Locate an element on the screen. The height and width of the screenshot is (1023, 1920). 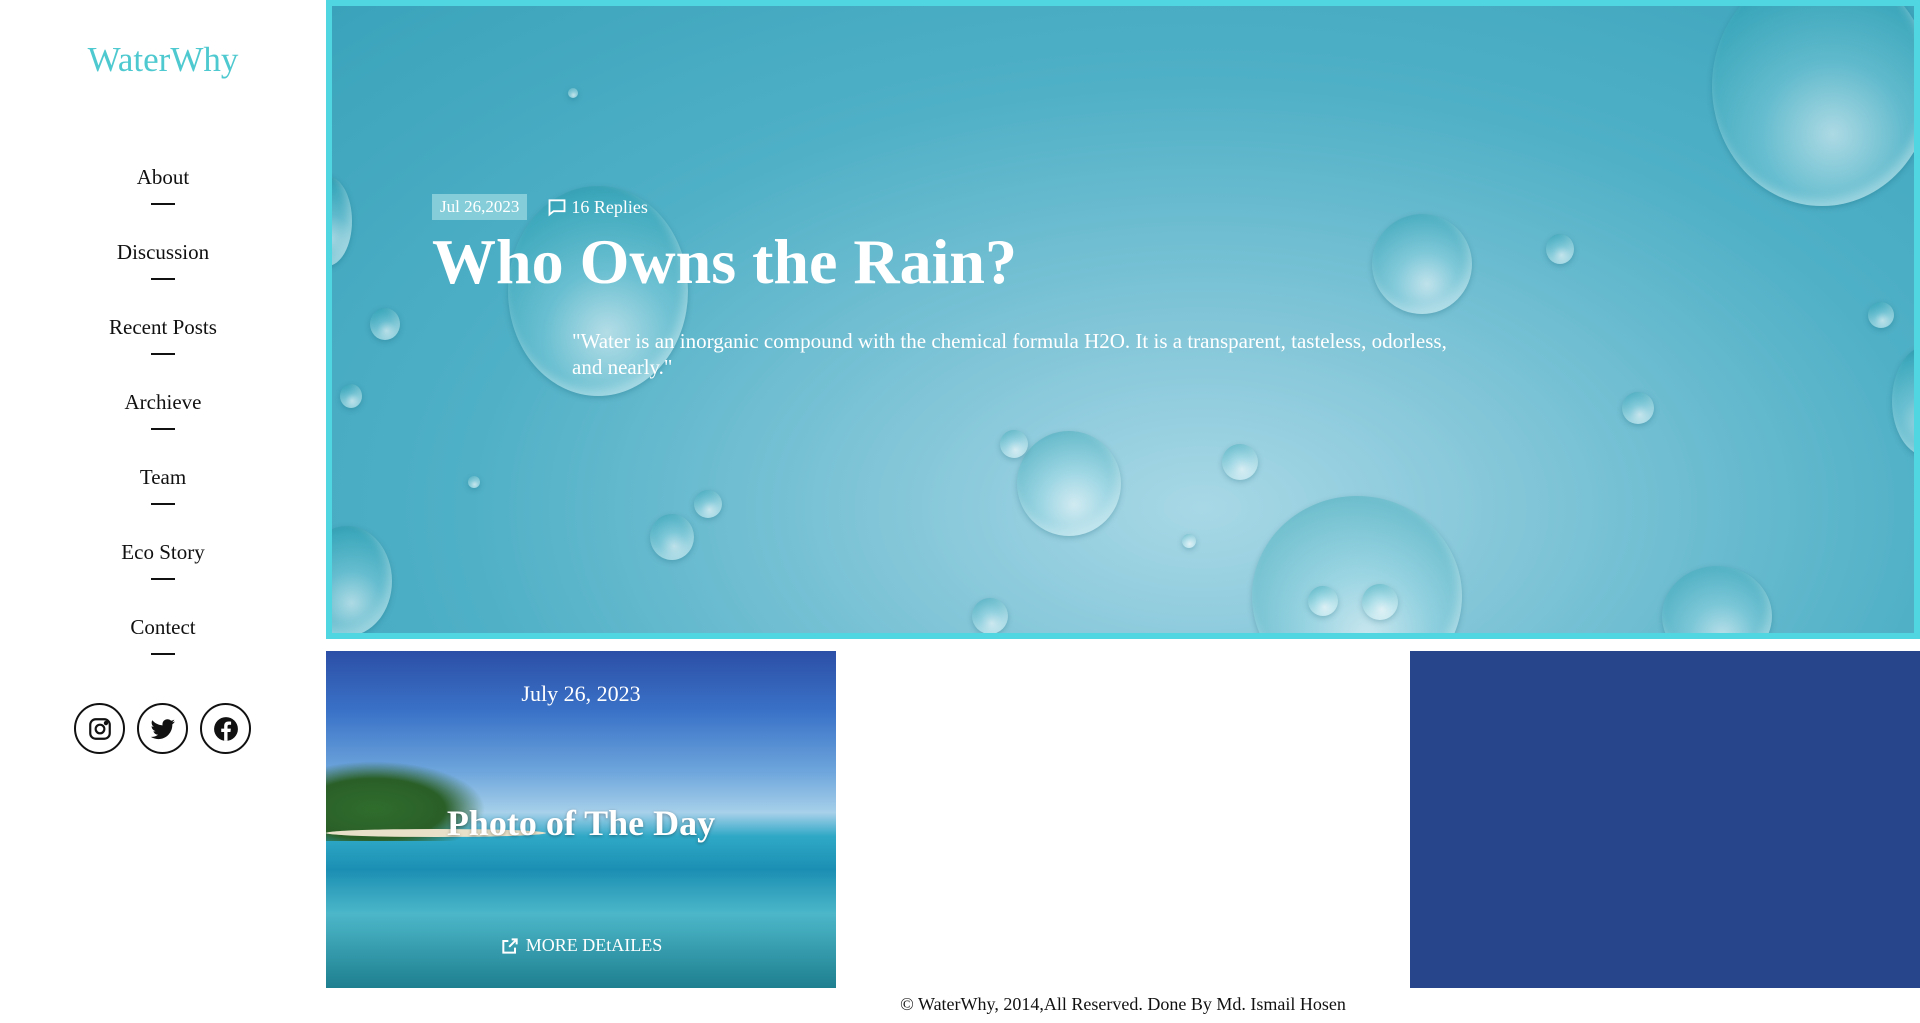
replies-label: 16 Replies is located at coordinates (609, 206).